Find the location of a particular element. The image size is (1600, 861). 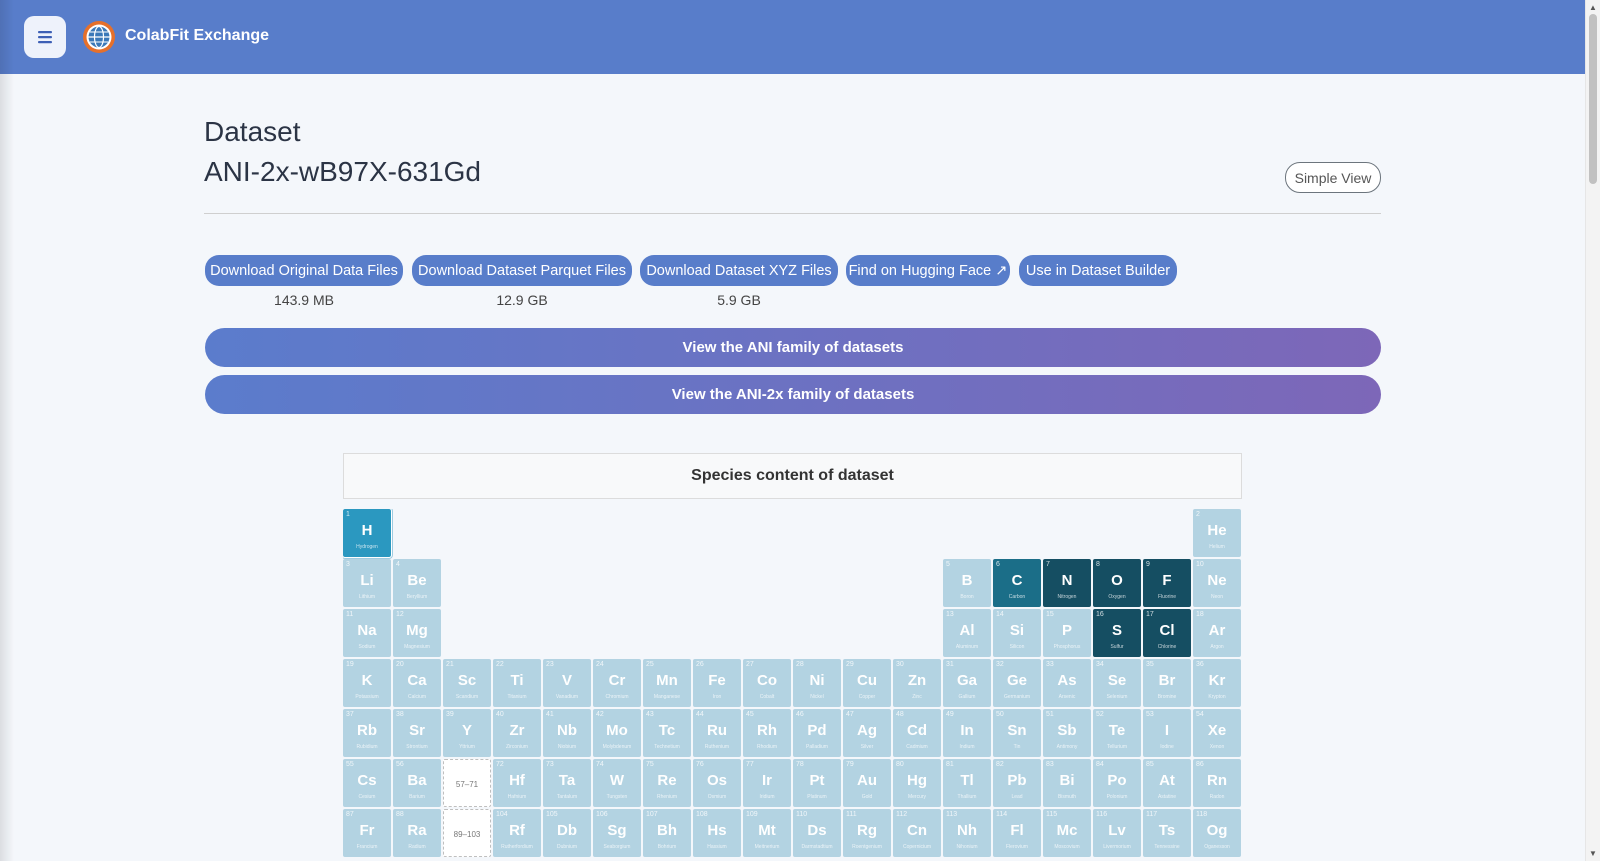

element-cell-c: 6 C Carbon is located at coordinates (1017, 583).